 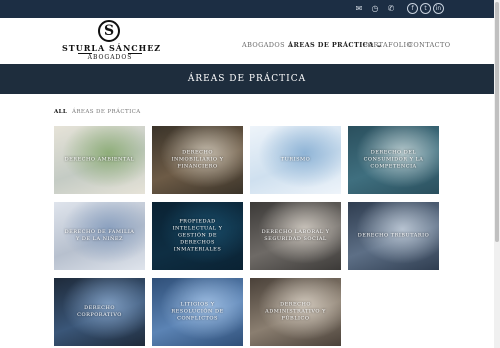 I want to click on nav-item-portafolio: PORTAFOLIO, so click(x=387, y=45).